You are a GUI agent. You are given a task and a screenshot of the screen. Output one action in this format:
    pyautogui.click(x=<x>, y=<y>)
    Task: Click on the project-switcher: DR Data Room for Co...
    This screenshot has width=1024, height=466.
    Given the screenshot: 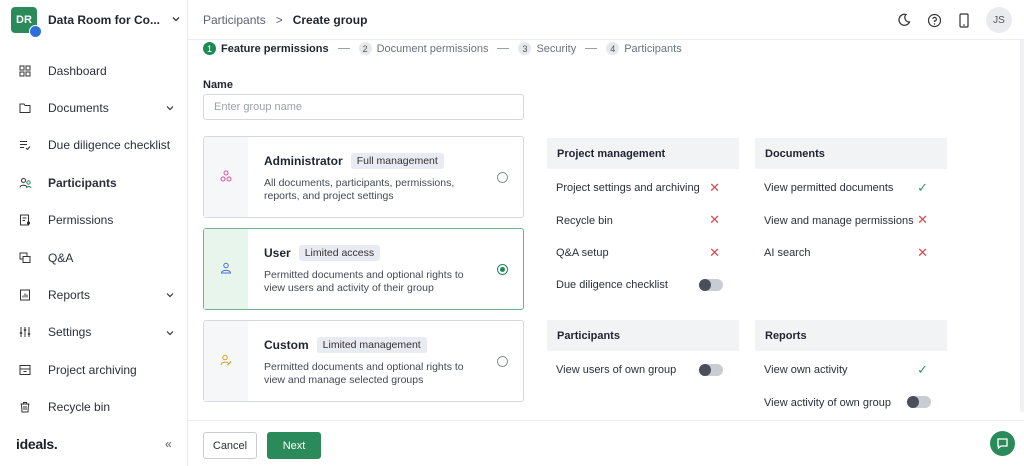 What is the action you would take?
    pyautogui.click(x=96, y=22)
    